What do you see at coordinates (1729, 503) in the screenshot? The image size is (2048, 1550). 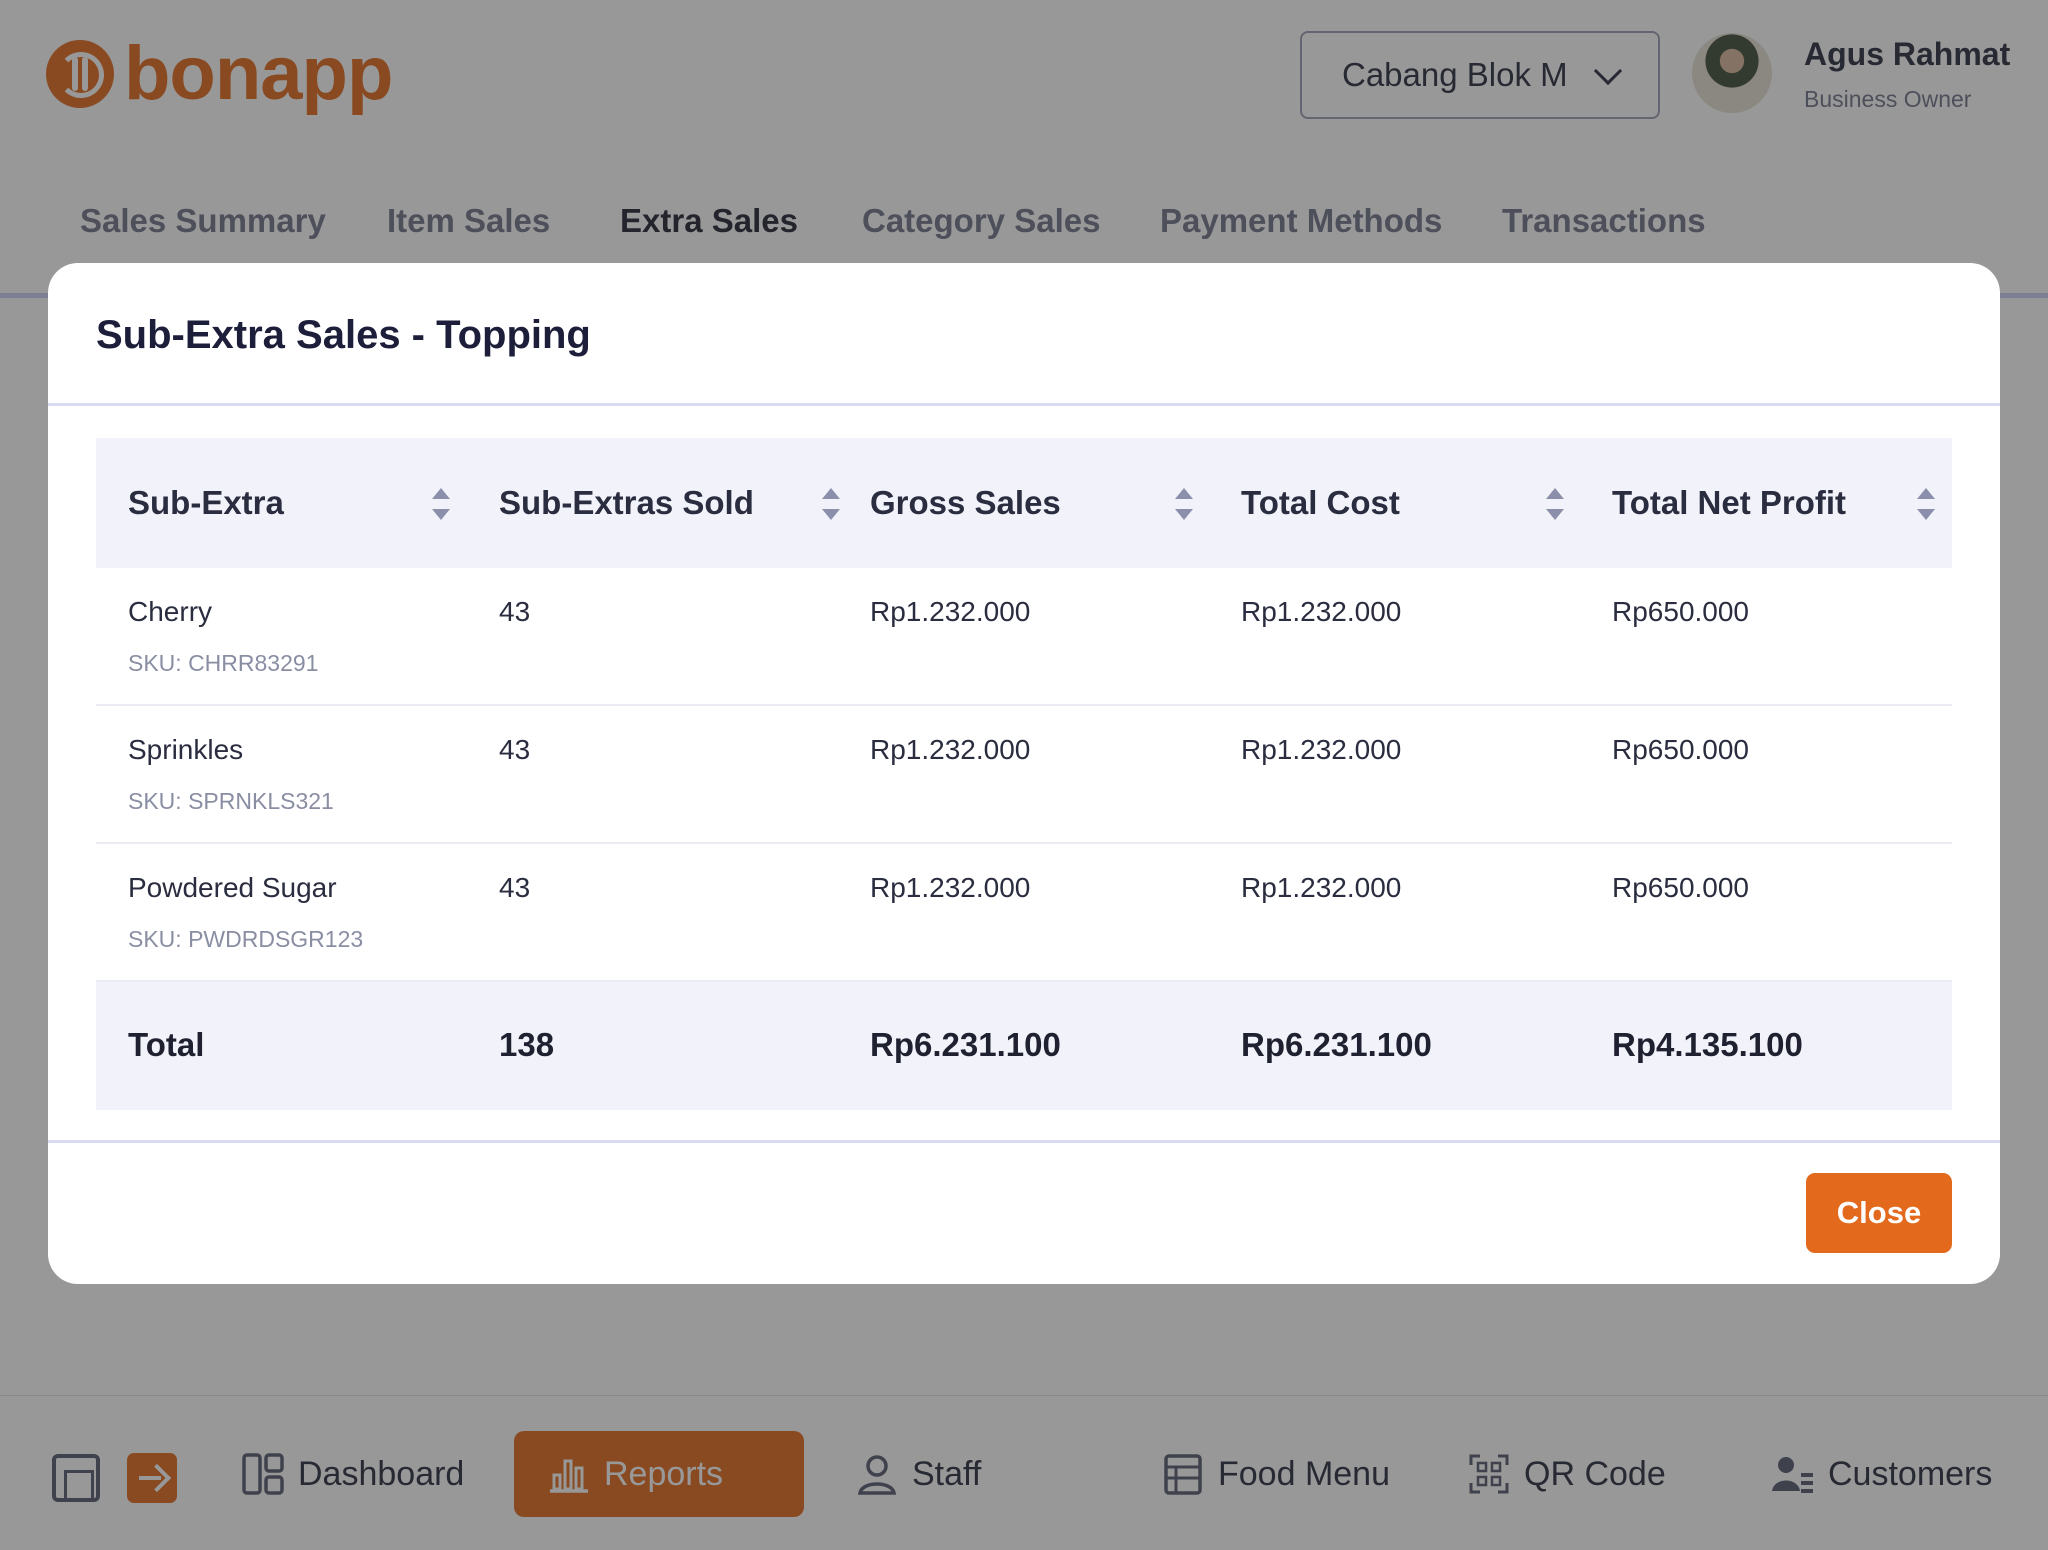 I see `column-header-total-net-profit: Total Net Profit` at bounding box center [1729, 503].